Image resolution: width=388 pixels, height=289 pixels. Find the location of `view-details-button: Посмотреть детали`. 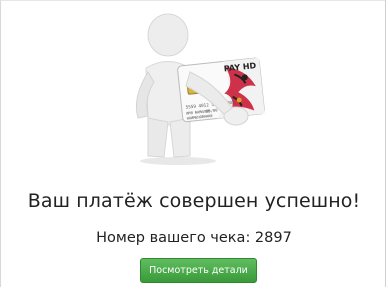

view-details-button: Посмотреть детали is located at coordinates (198, 270).